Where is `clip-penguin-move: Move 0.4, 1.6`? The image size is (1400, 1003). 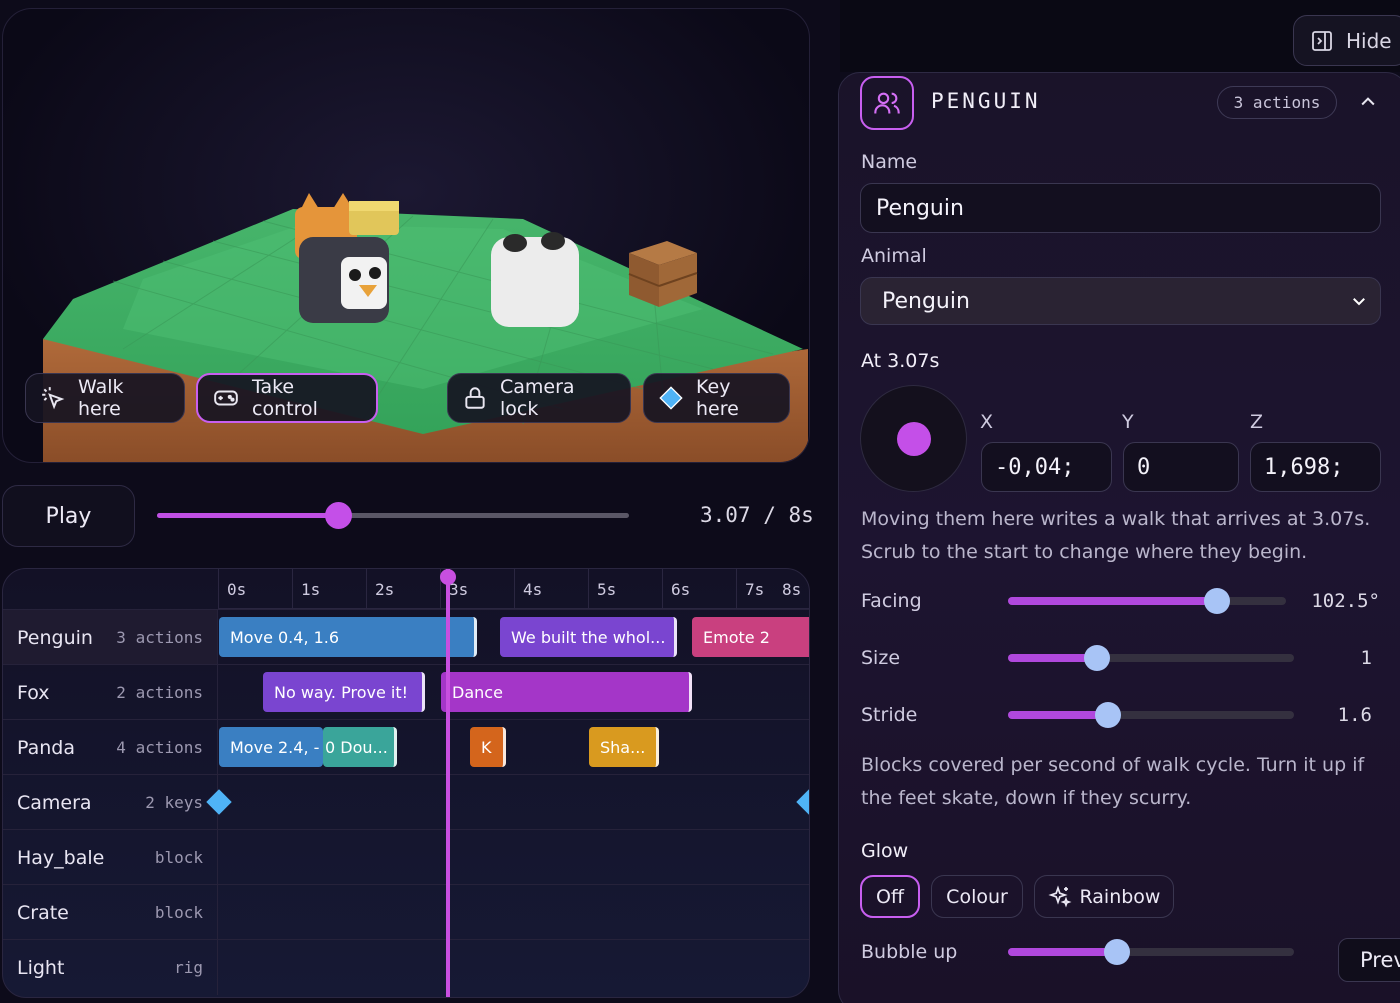 clip-penguin-move: Move 0.4, 1.6 is located at coordinates (348, 637).